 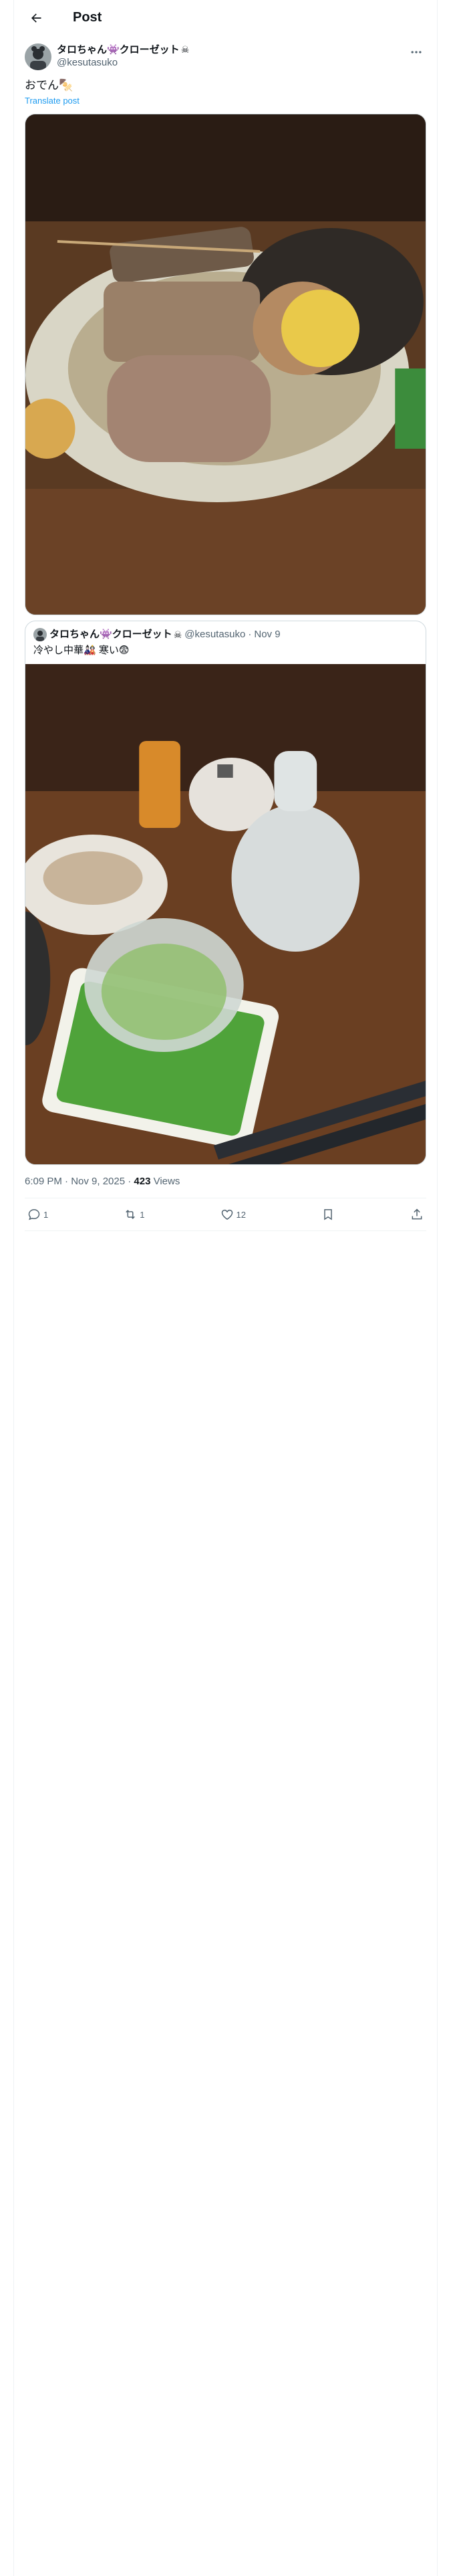 I want to click on share-icon, so click(x=417, y=1214).